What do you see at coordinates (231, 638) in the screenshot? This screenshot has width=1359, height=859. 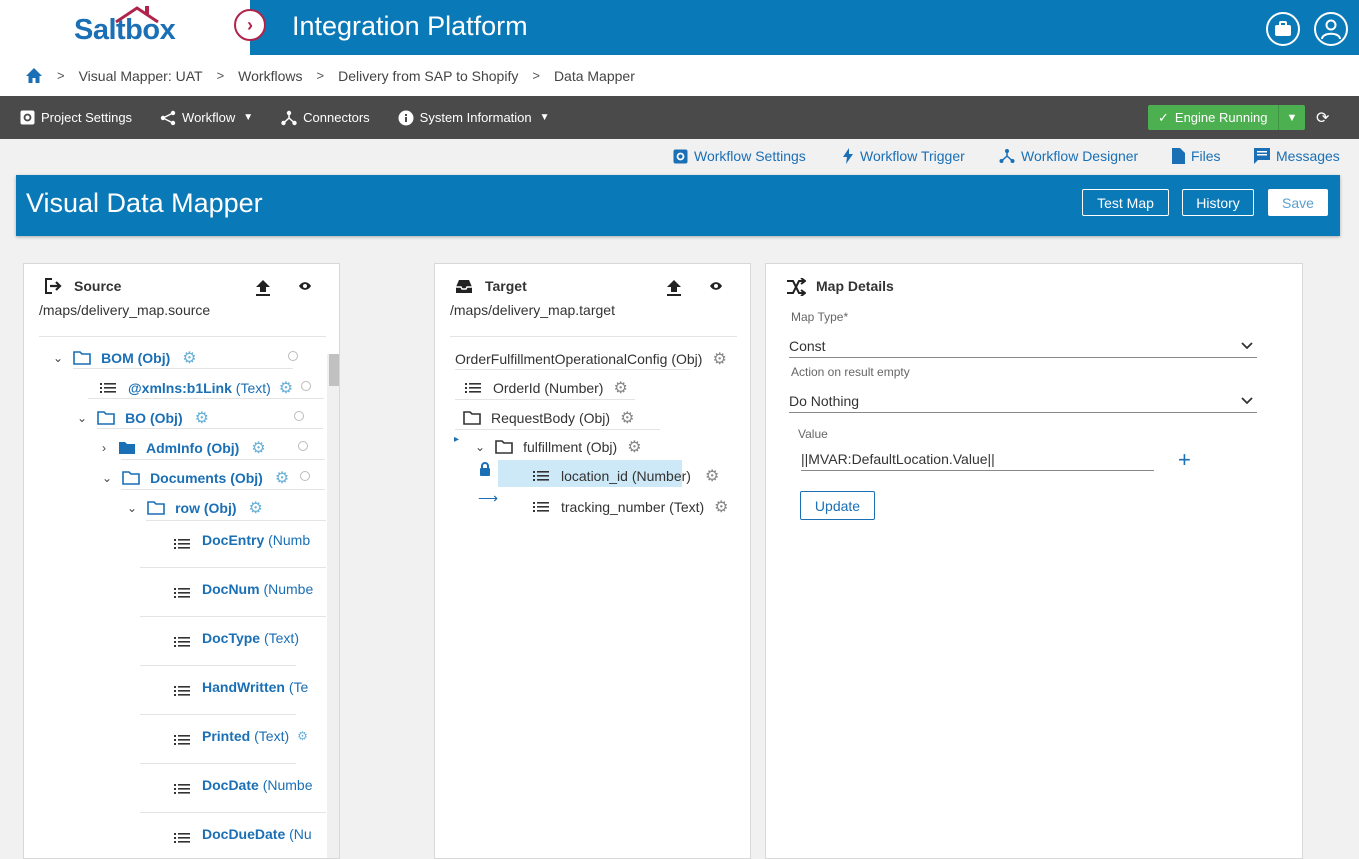 I see `node-label: DocType` at bounding box center [231, 638].